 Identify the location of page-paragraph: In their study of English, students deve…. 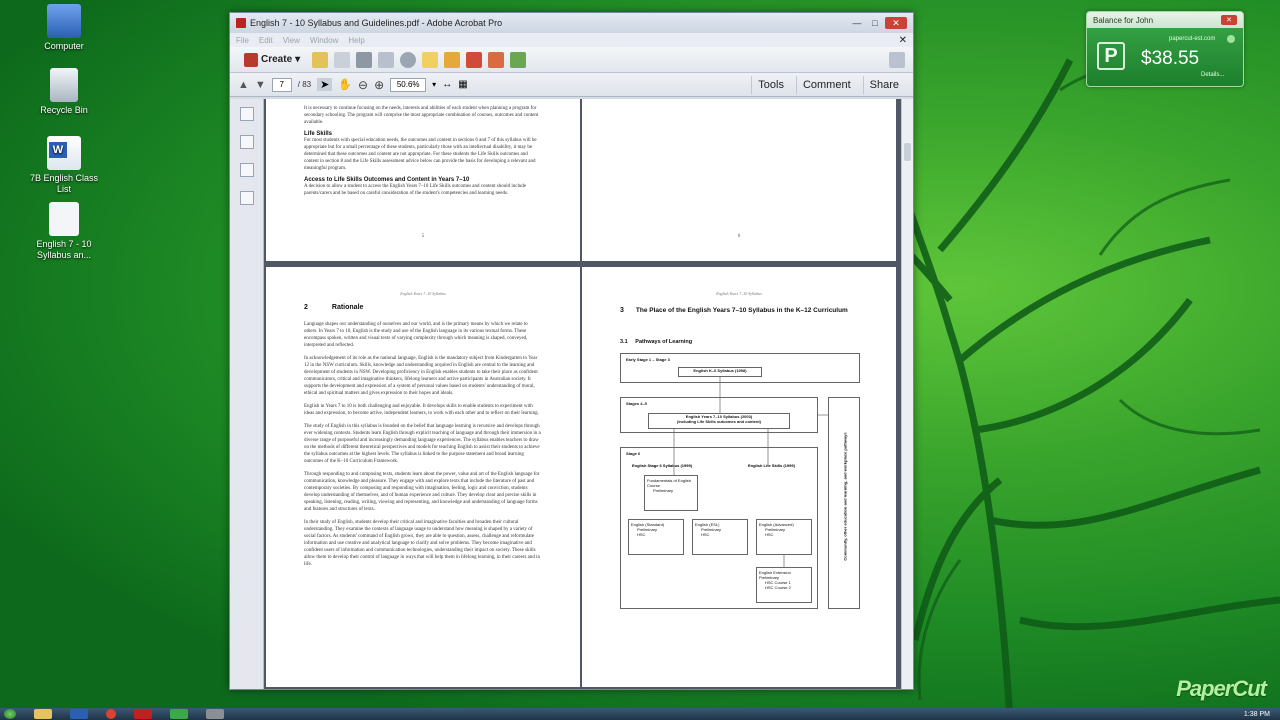
(422, 543).